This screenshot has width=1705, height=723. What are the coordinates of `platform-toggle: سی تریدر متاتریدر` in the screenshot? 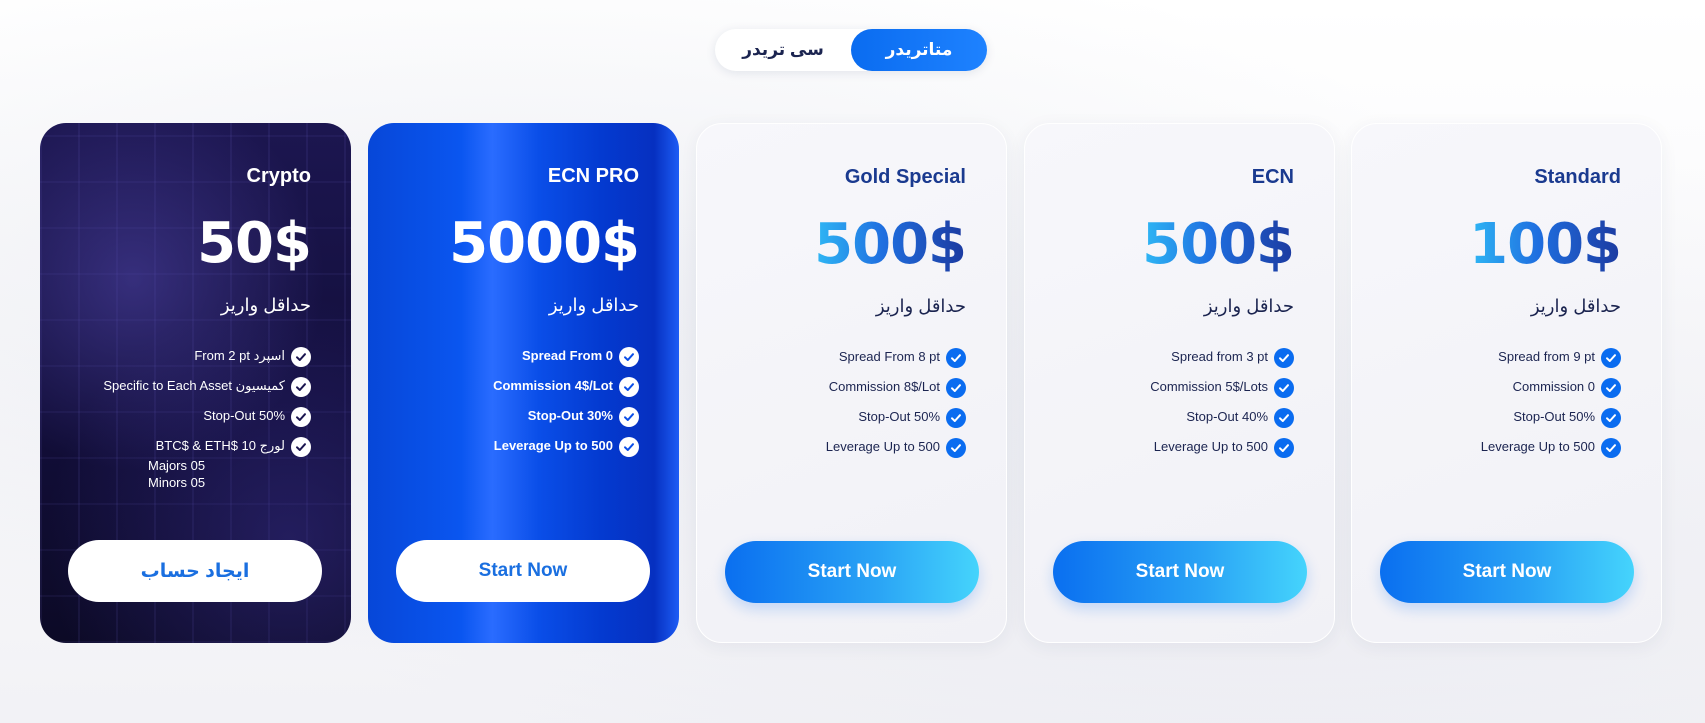 It's located at (851, 50).